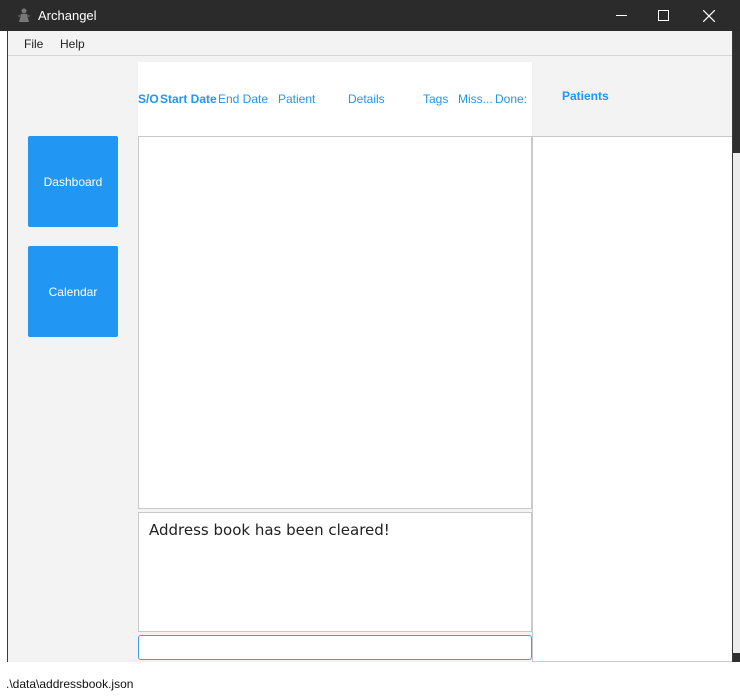 The width and height of the screenshot is (740, 700). I want to click on patients-title: Patients, so click(585, 96).